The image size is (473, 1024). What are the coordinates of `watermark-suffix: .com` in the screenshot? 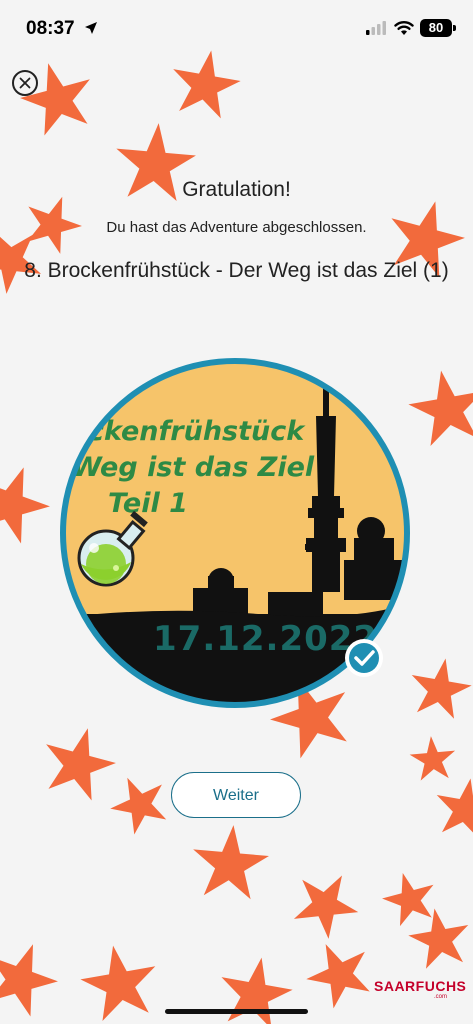 It's located at (441, 997).